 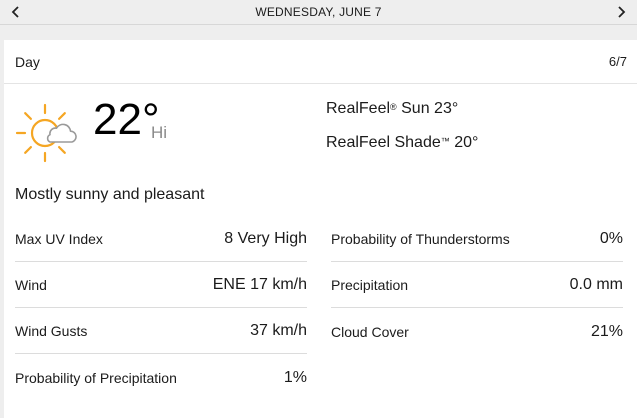 I want to click on detail-value: 1%, so click(x=295, y=377).